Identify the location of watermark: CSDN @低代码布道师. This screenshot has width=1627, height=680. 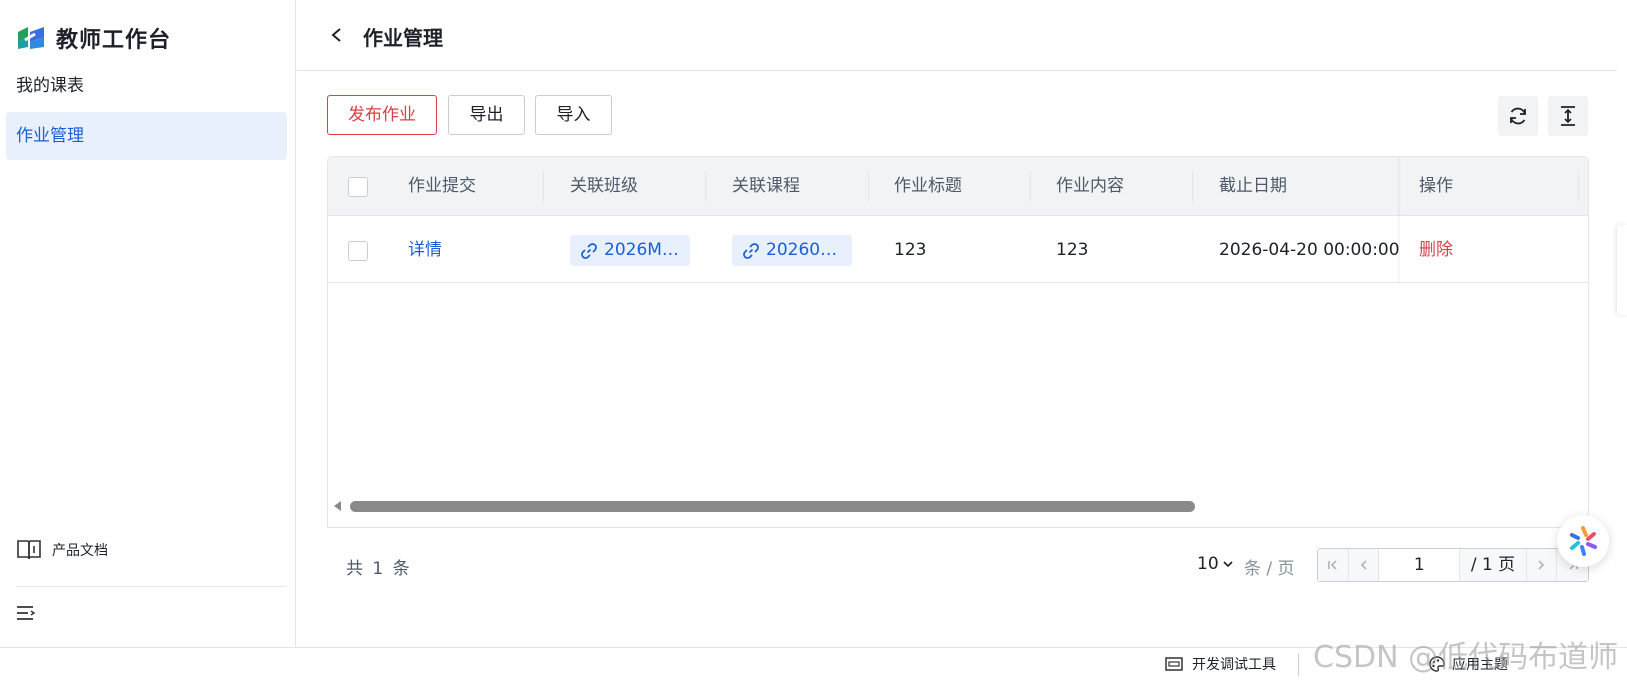
(1466, 657).